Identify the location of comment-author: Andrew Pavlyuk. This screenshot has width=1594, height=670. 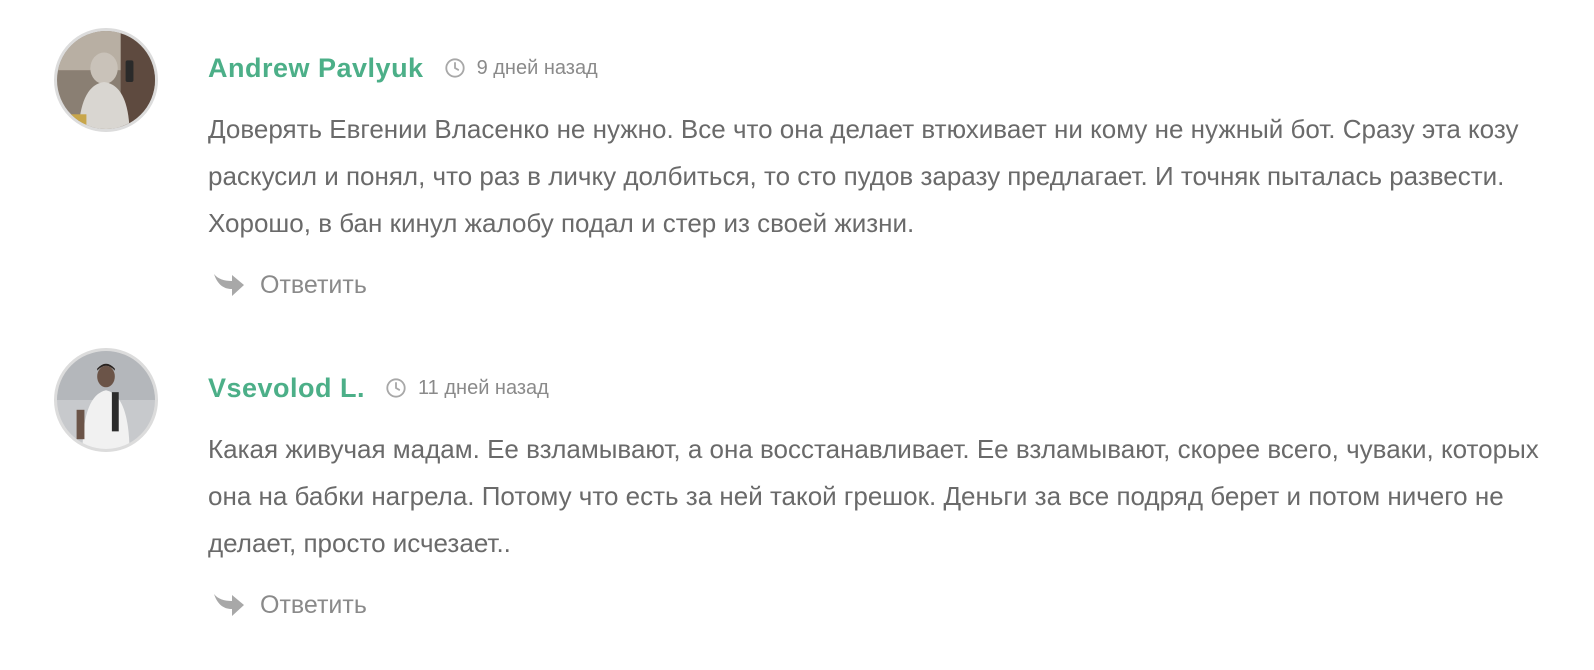
(316, 68).